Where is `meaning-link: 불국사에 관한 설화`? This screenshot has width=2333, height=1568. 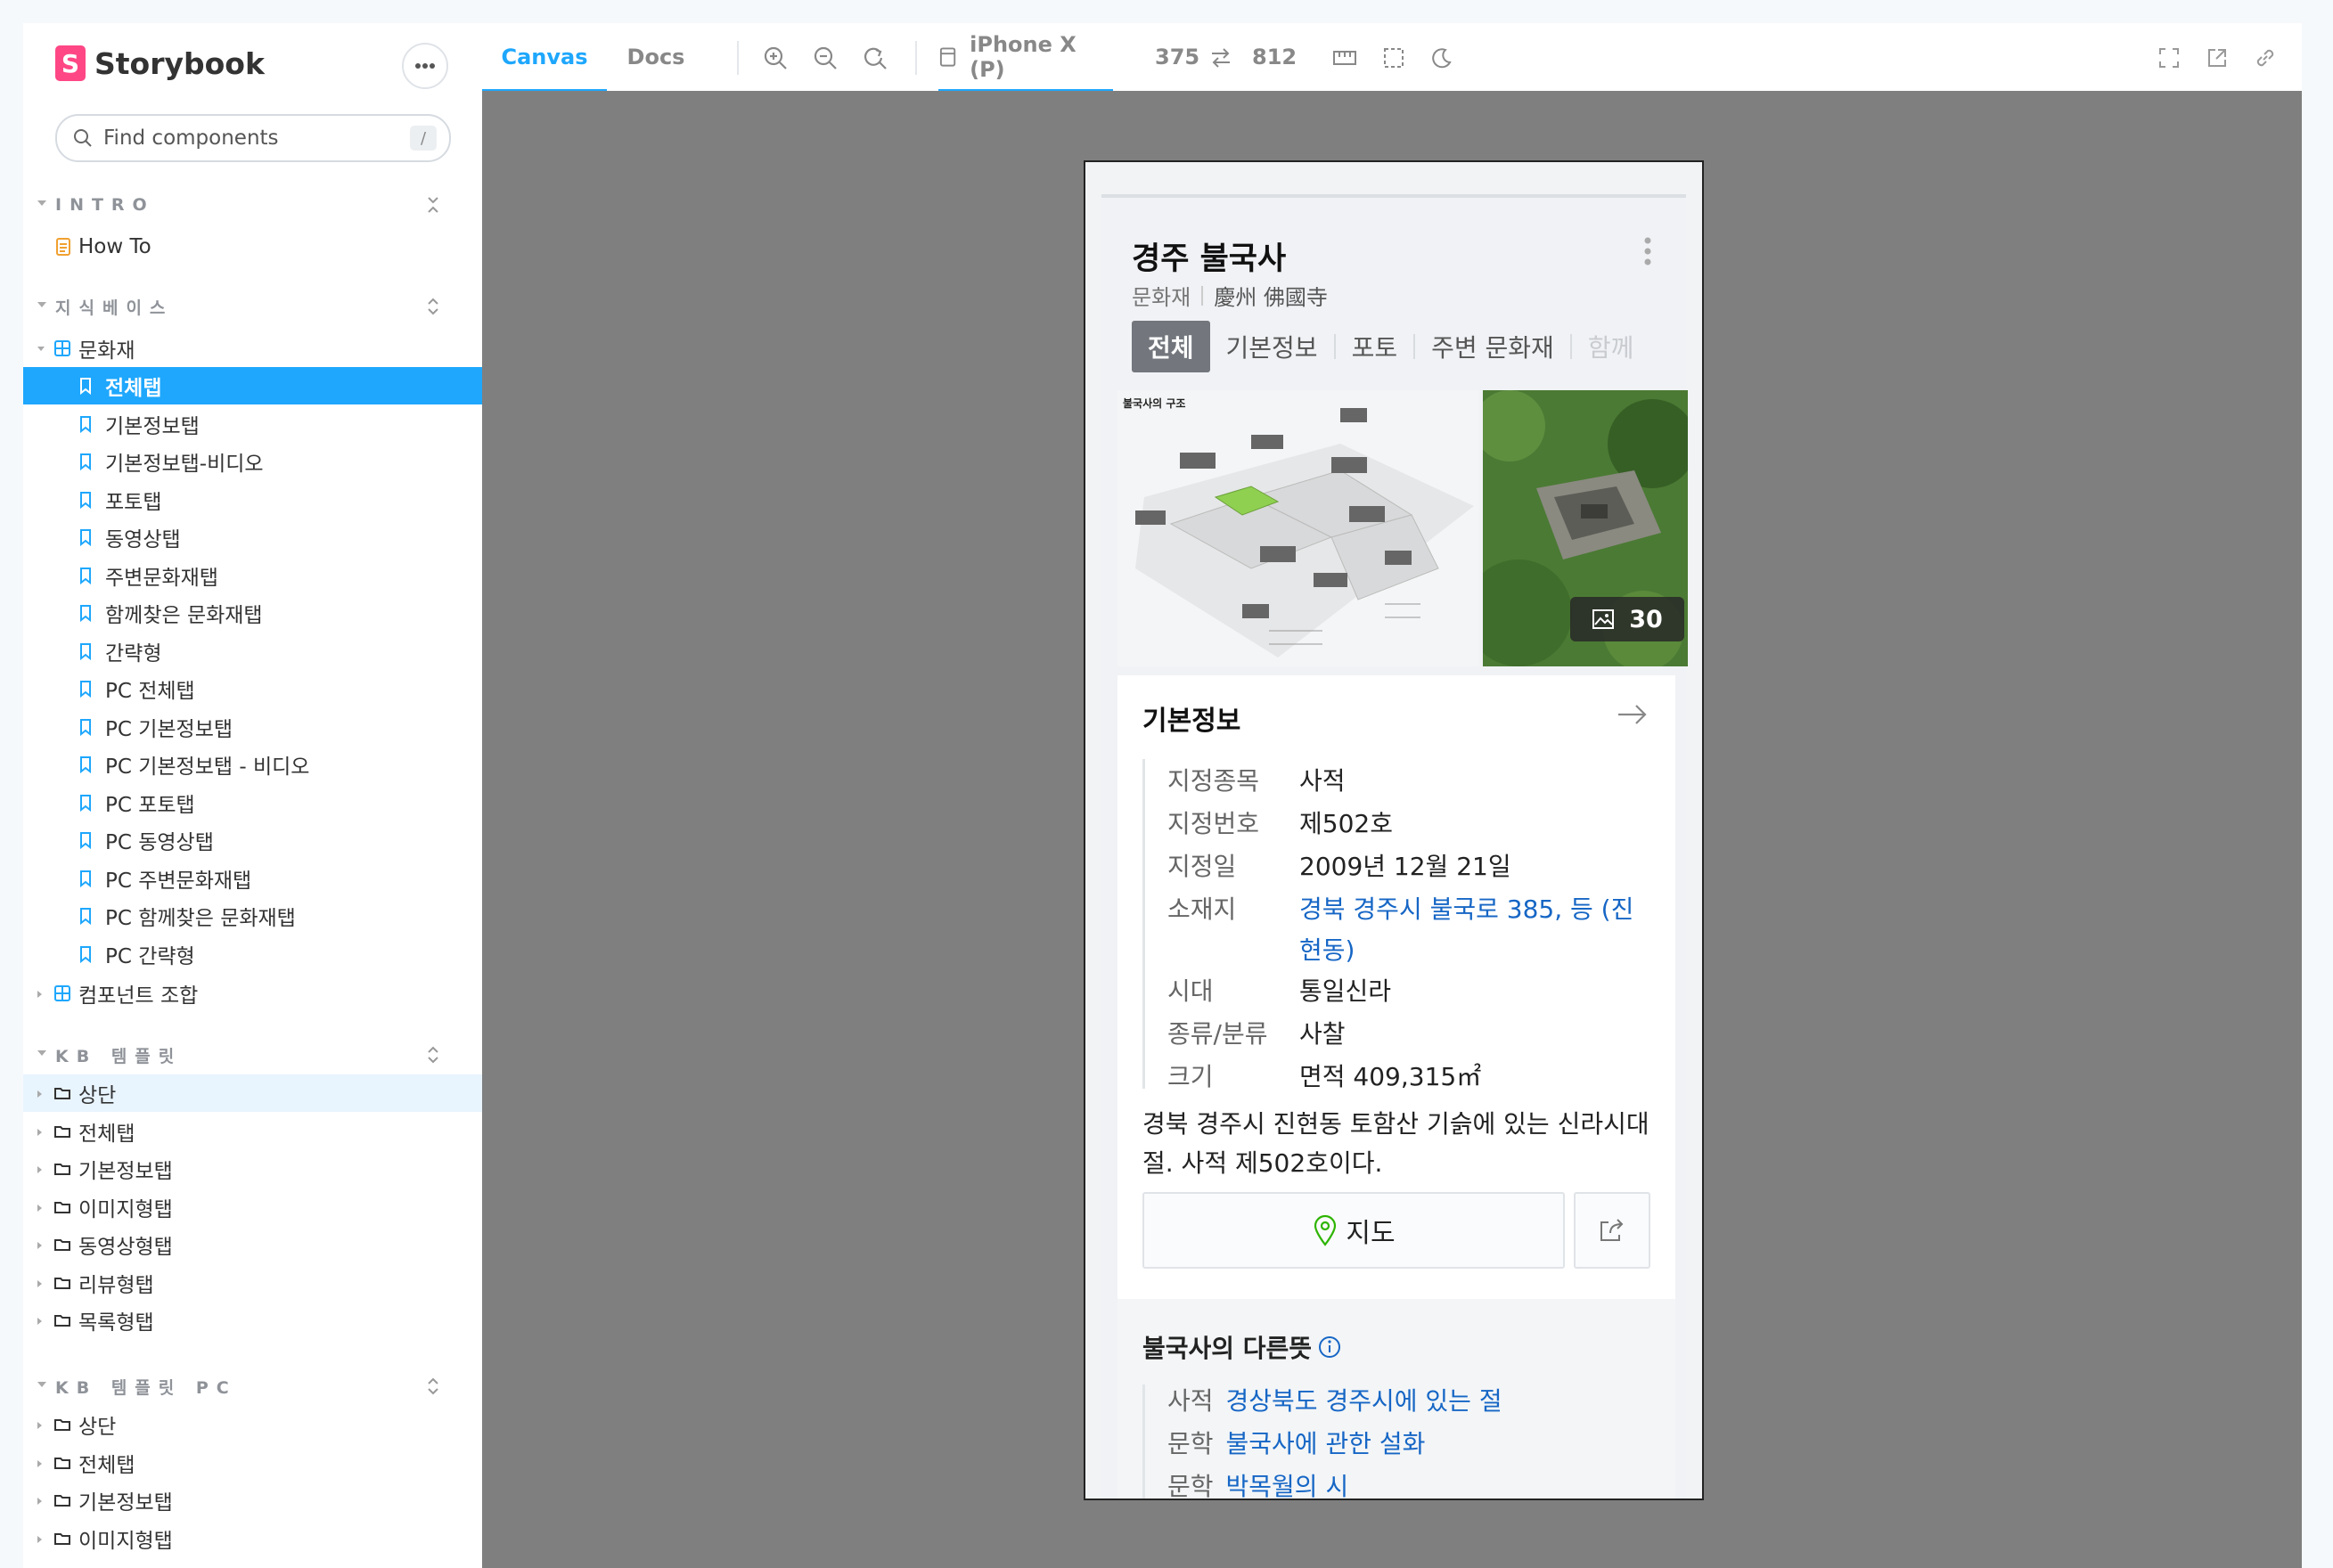
meaning-link: 불국사에 관한 설화 is located at coordinates (1326, 1443).